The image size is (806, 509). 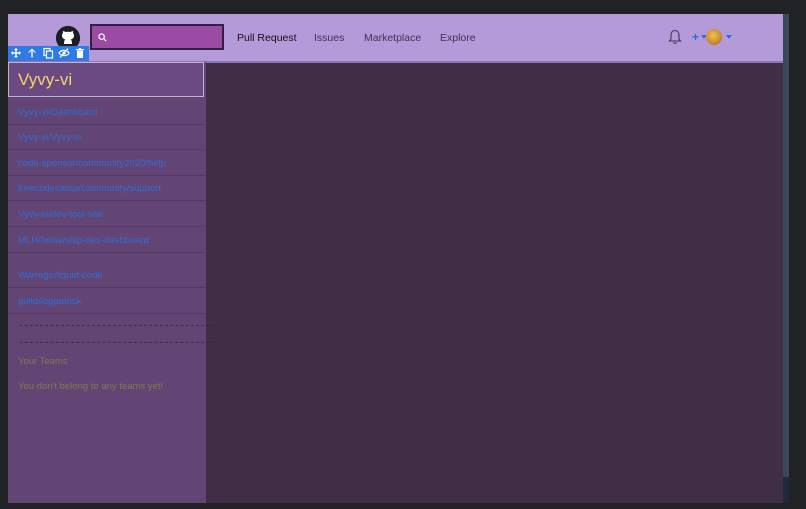 I want to click on repo-link: Vyvy-vi/Dashboard, so click(x=57, y=112).